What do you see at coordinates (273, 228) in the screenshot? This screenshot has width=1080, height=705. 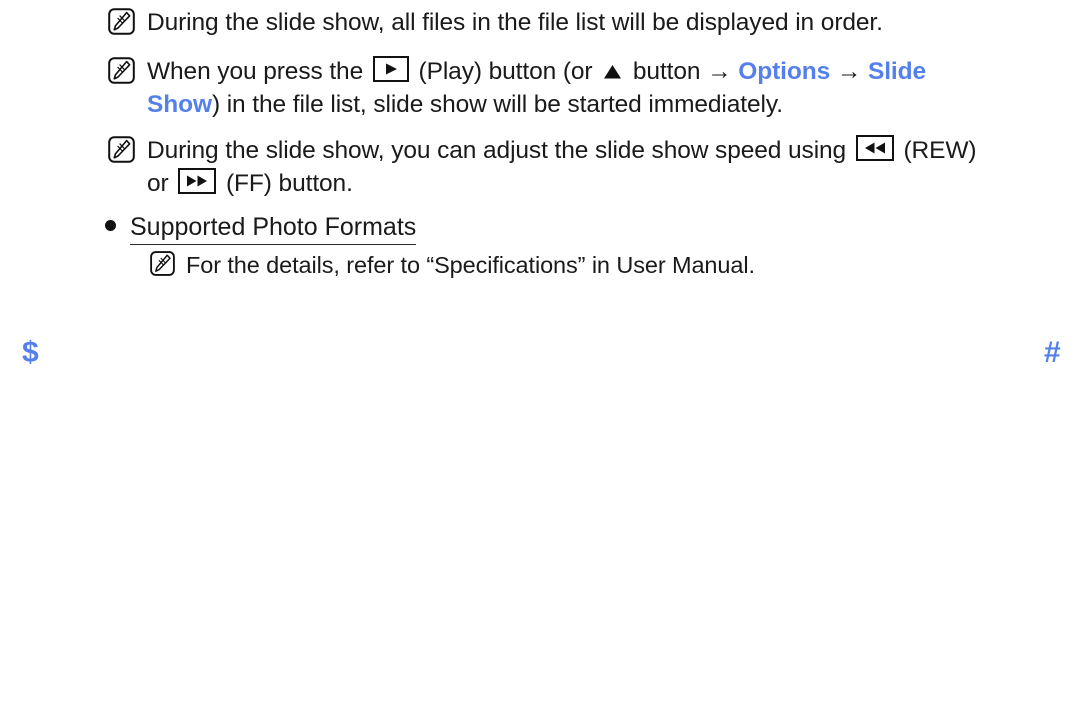 I see `section-heading-label: Supported Photo Formats` at bounding box center [273, 228].